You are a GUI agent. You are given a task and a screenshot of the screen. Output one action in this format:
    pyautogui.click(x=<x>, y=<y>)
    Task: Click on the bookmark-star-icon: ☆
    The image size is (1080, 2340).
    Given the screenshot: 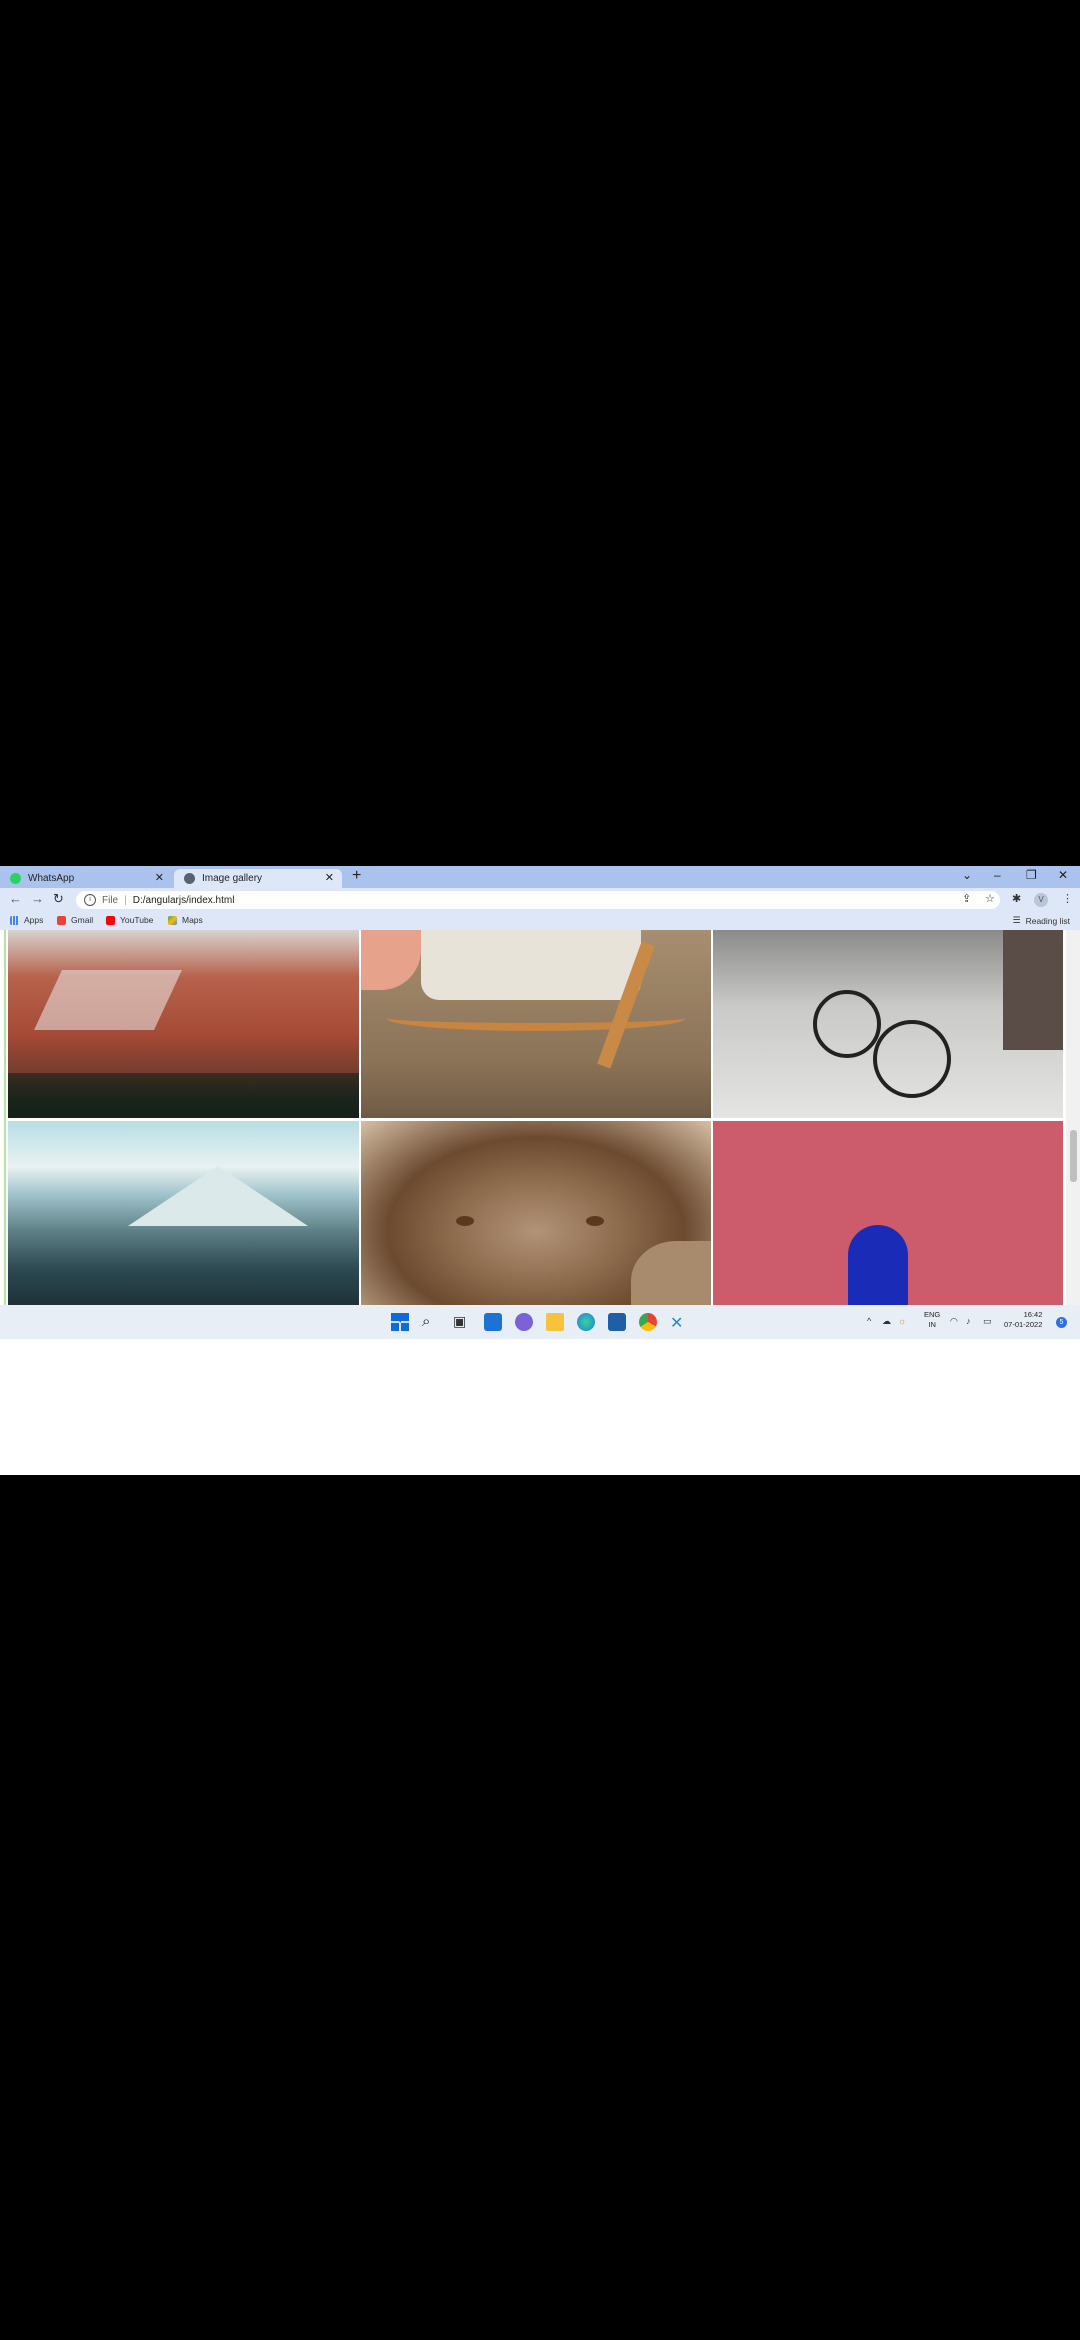 What is the action you would take?
    pyautogui.click(x=990, y=898)
    